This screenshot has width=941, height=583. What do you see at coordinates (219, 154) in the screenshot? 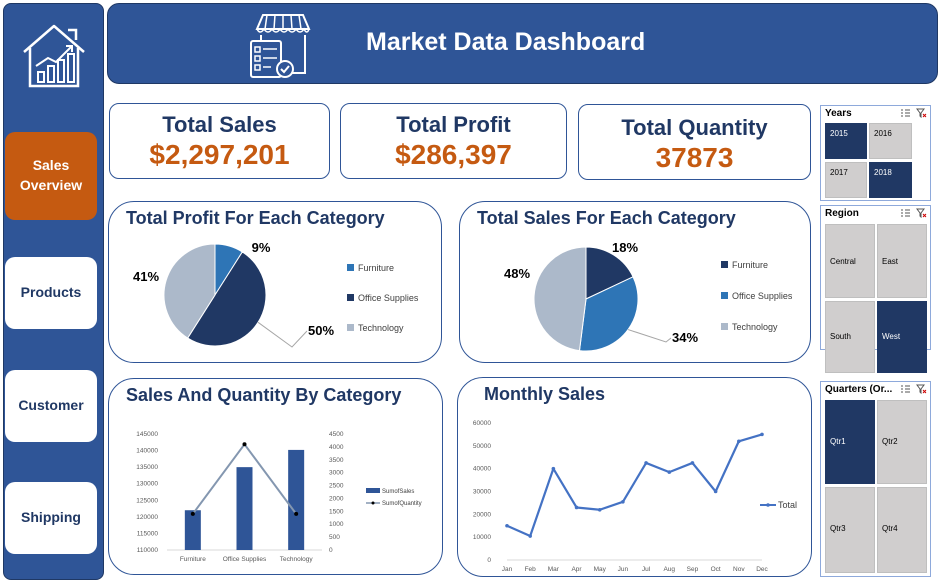
I see `kpi-value: $2,297,201` at bounding box center [219, 154].